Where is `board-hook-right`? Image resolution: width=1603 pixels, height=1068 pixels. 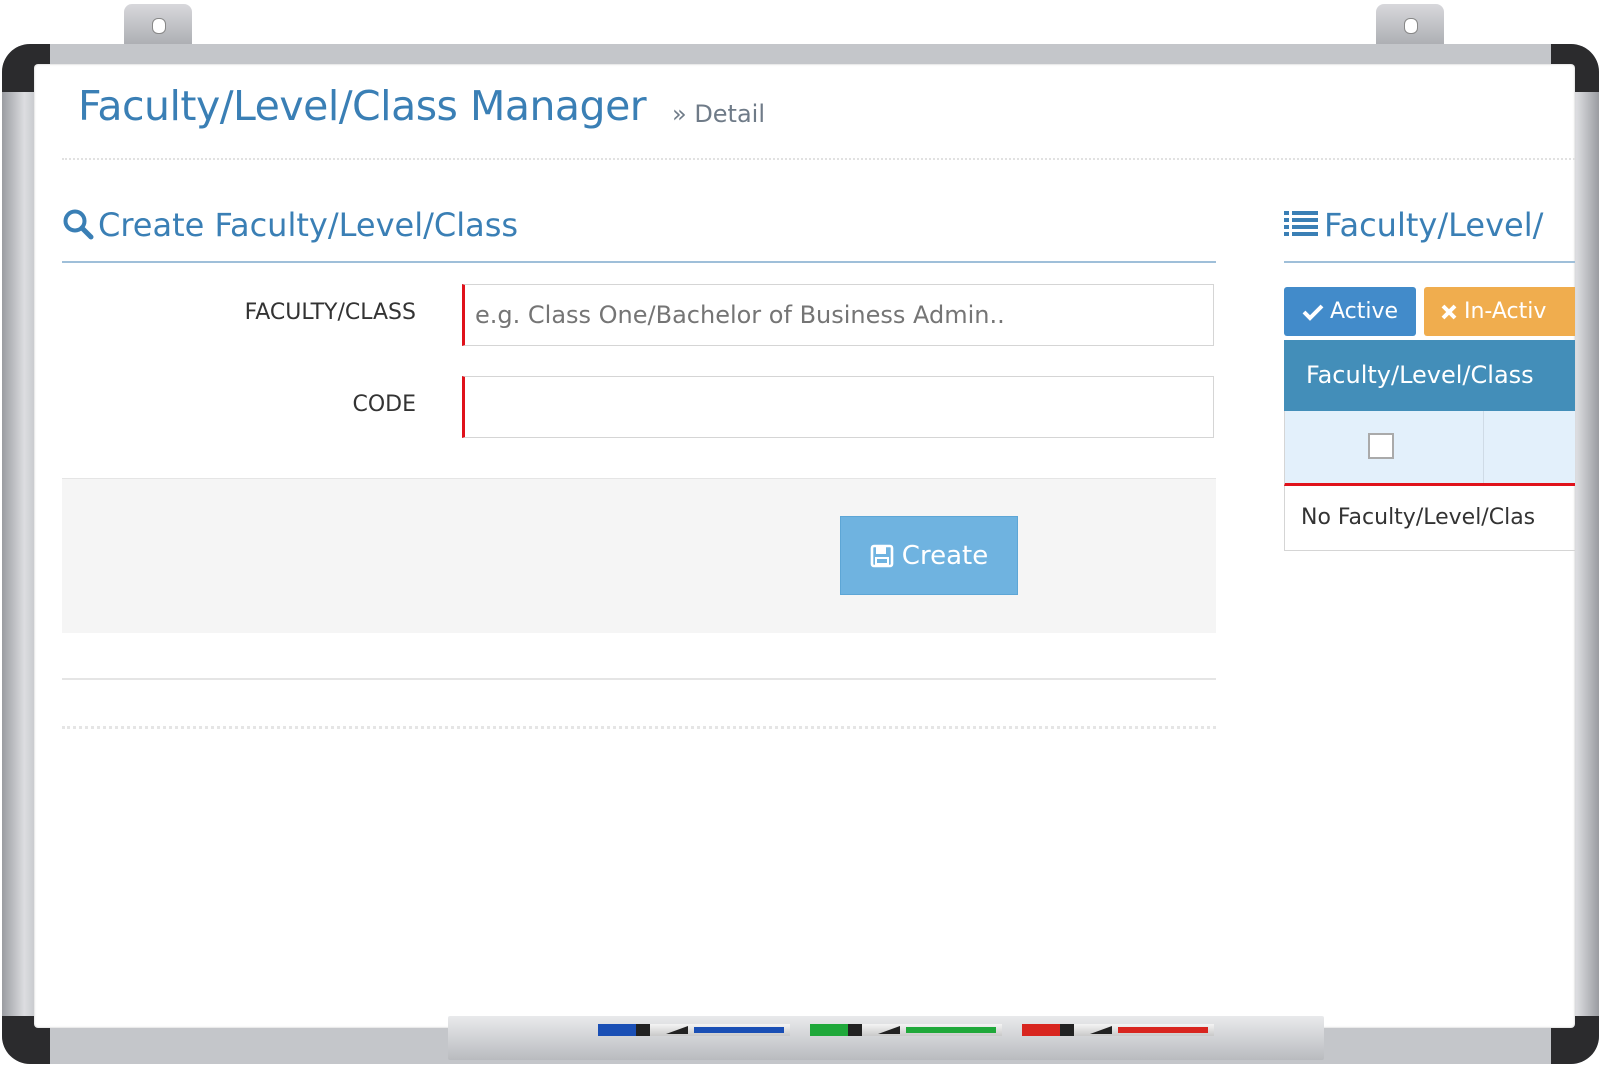 board-hook-right is located at coordinates (1410, 26).